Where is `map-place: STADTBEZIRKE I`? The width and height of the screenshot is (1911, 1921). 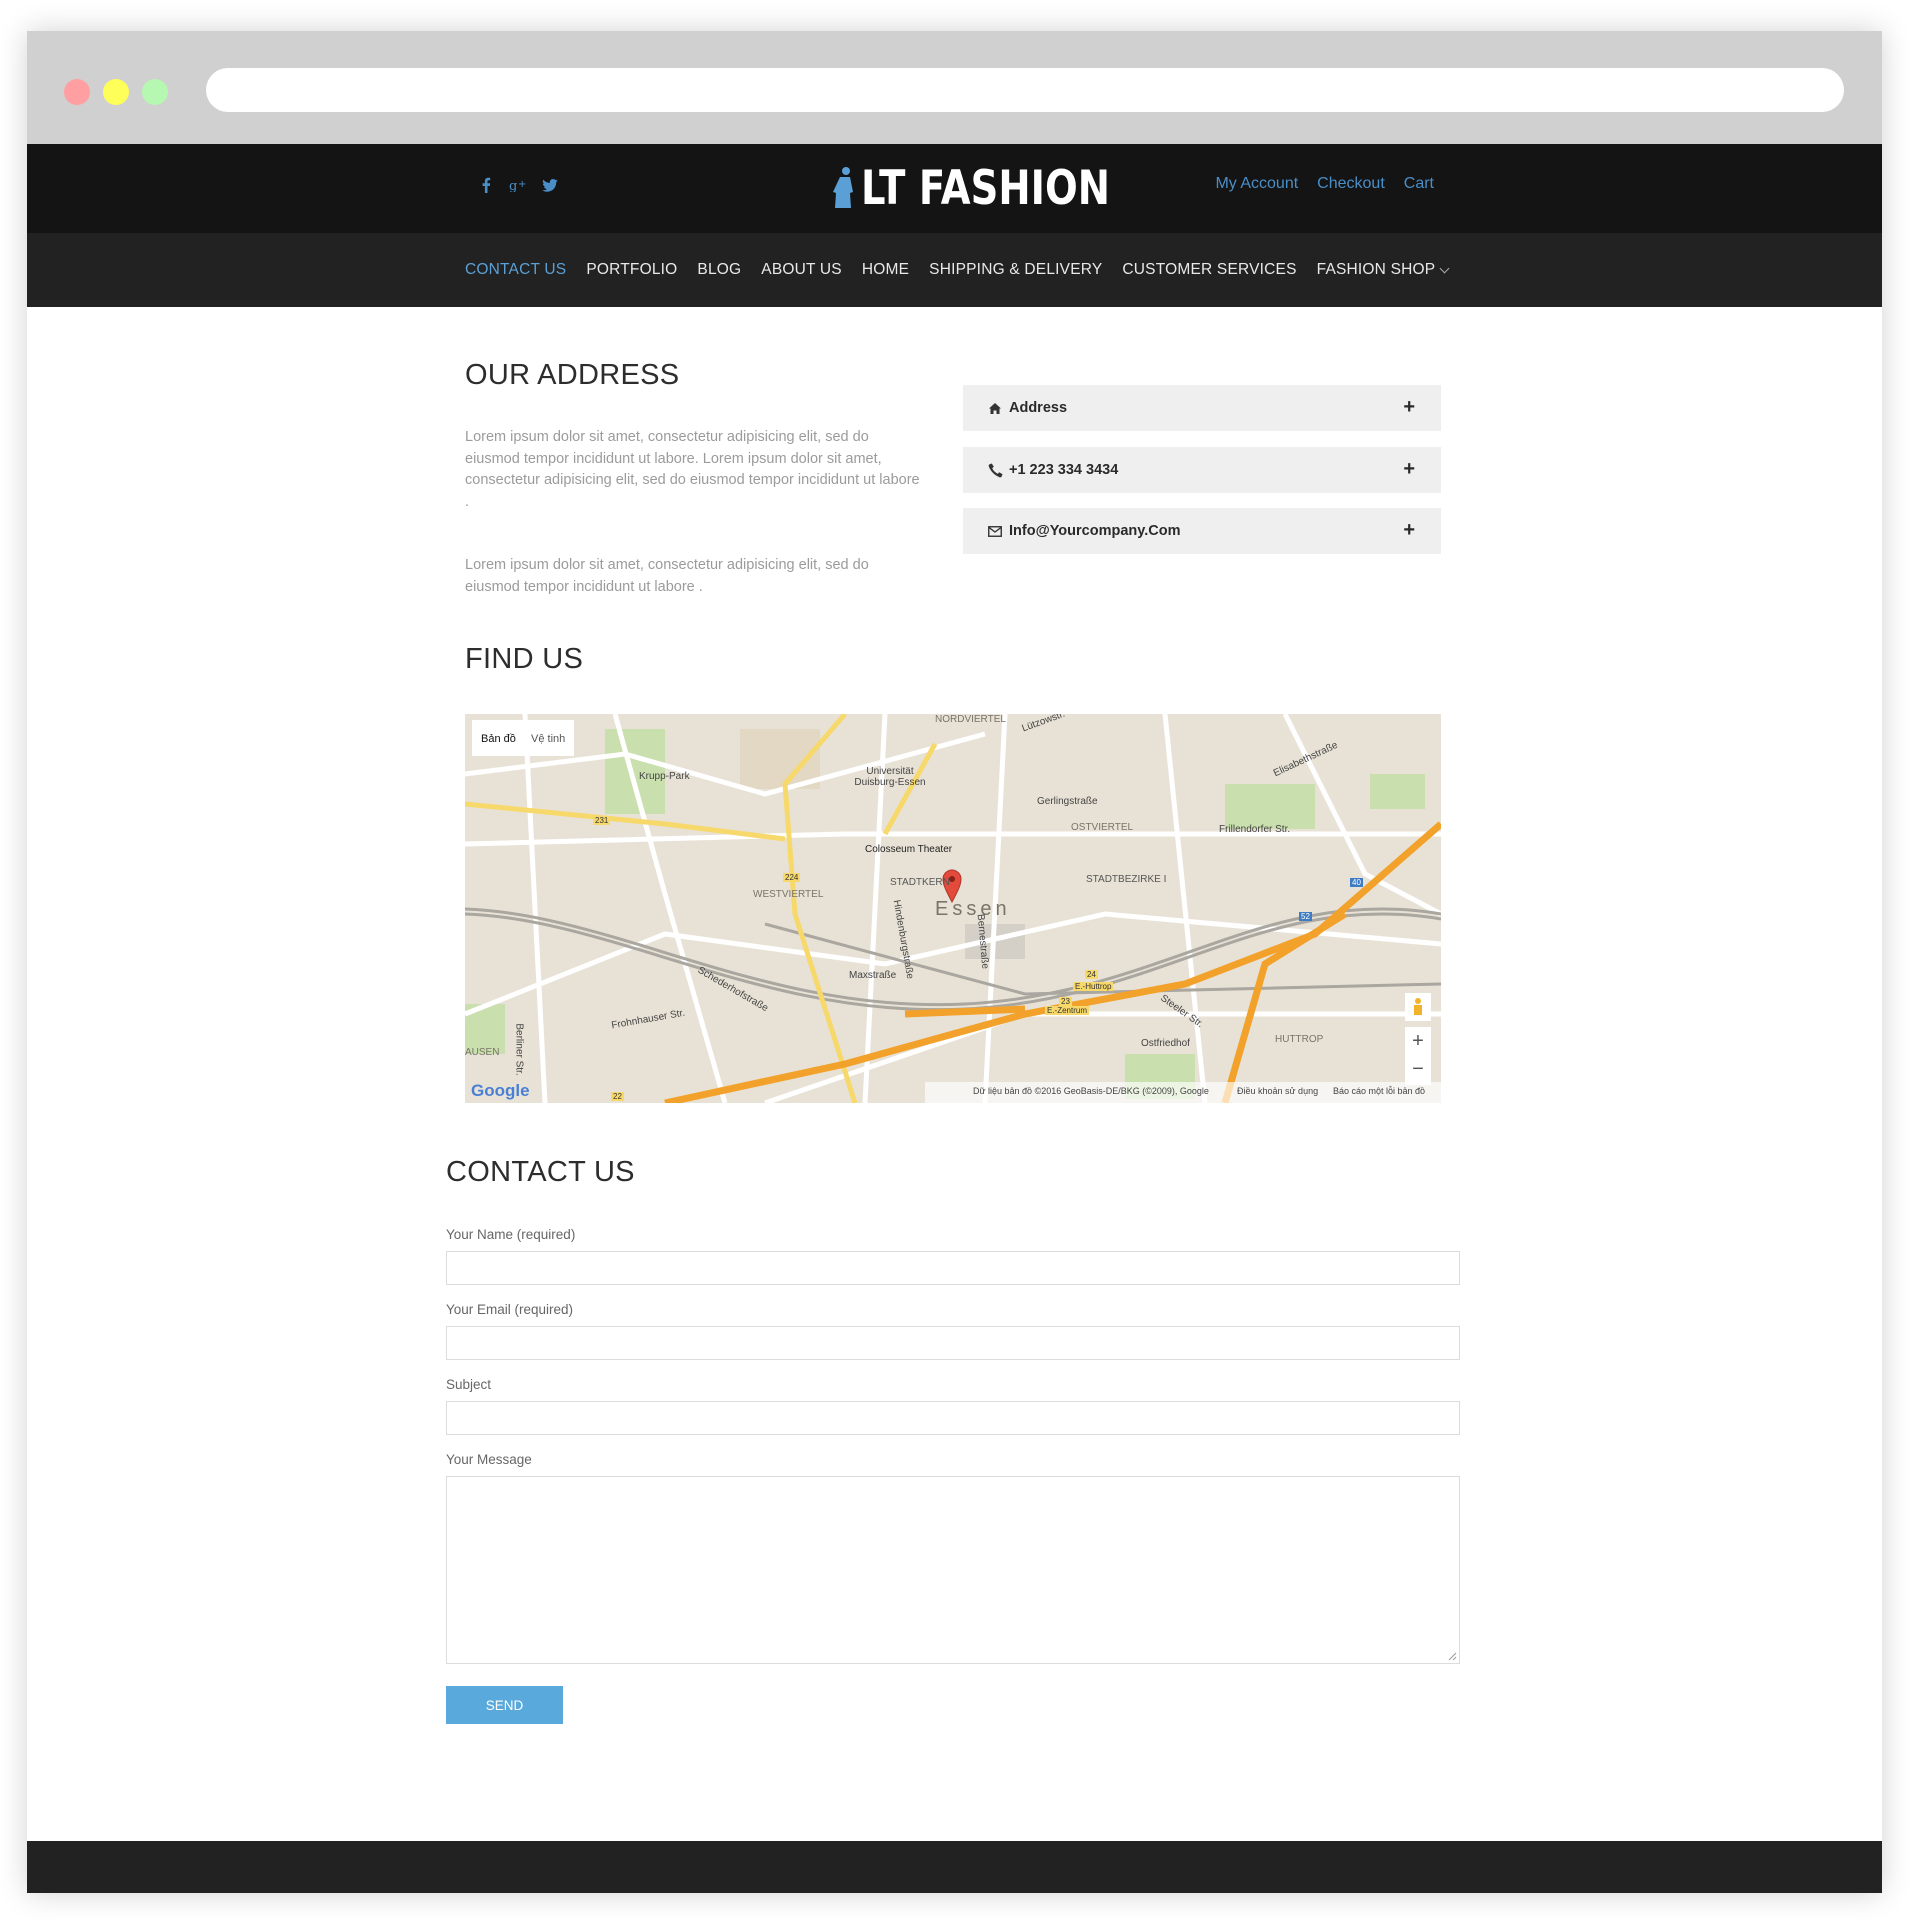
map-place: STADTBEZIRKE I is located at coordinates (1126, 879).